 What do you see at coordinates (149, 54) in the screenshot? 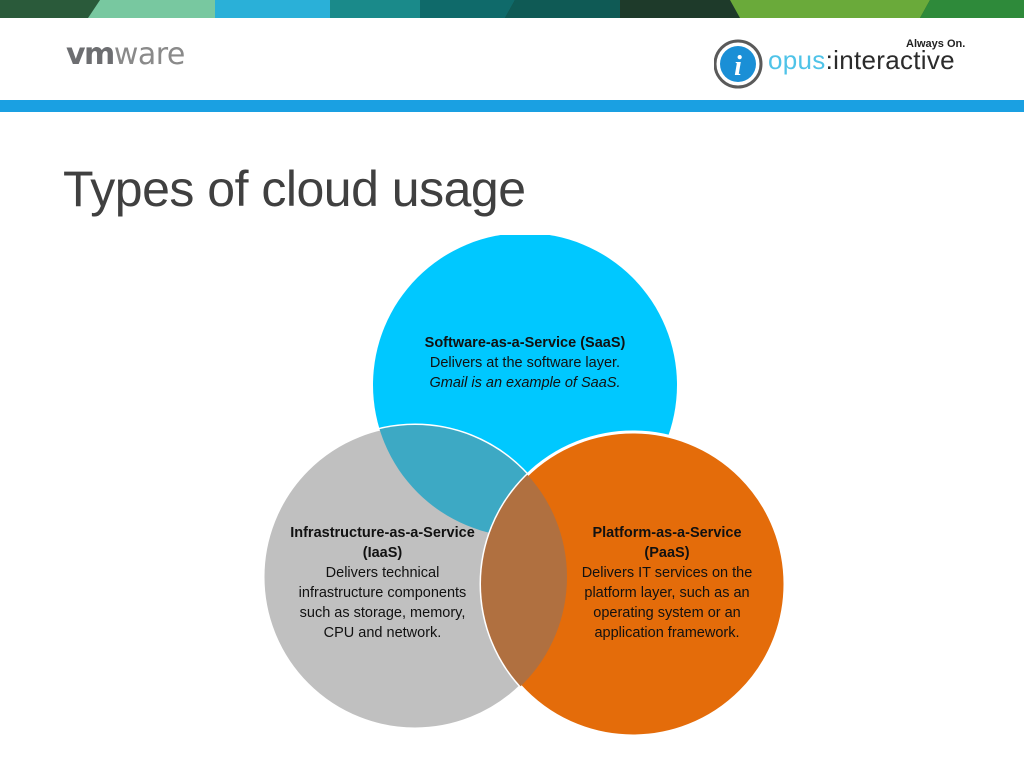
I see `vmware-logo-ware: ware` at bounding box center [149, 54].